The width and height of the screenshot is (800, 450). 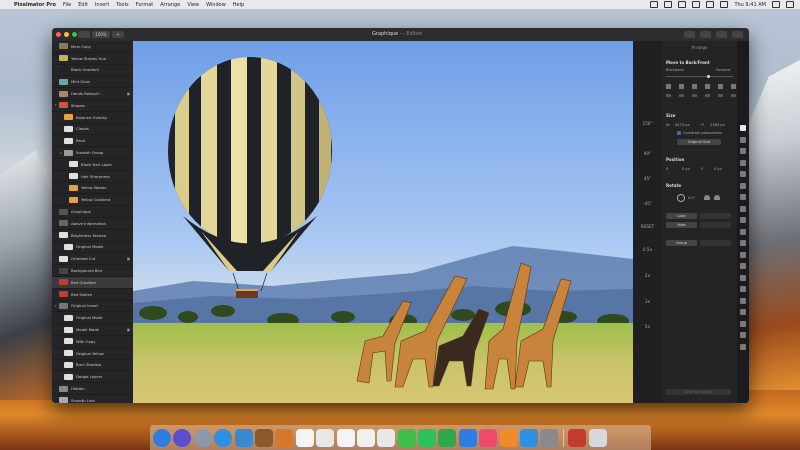 I want to click on numbers-dock-icon, so click(x=447, y=437).